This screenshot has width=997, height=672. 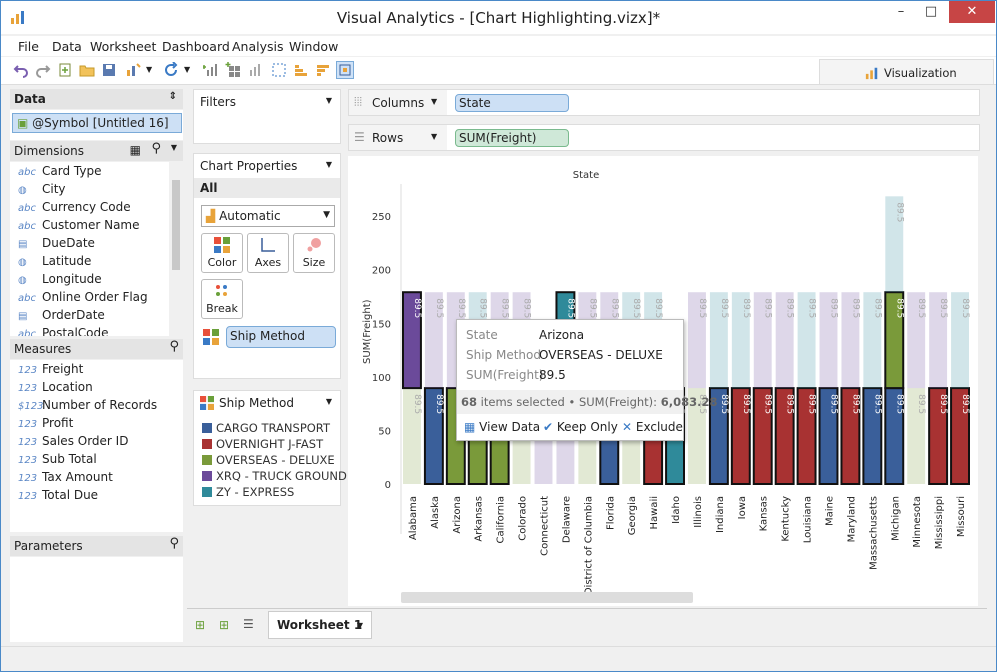 What do you see at coordinates (73, 441) in the screenshot?
I see `measure-item: 123 Sales Order ID` at bounding box center [73, 441].